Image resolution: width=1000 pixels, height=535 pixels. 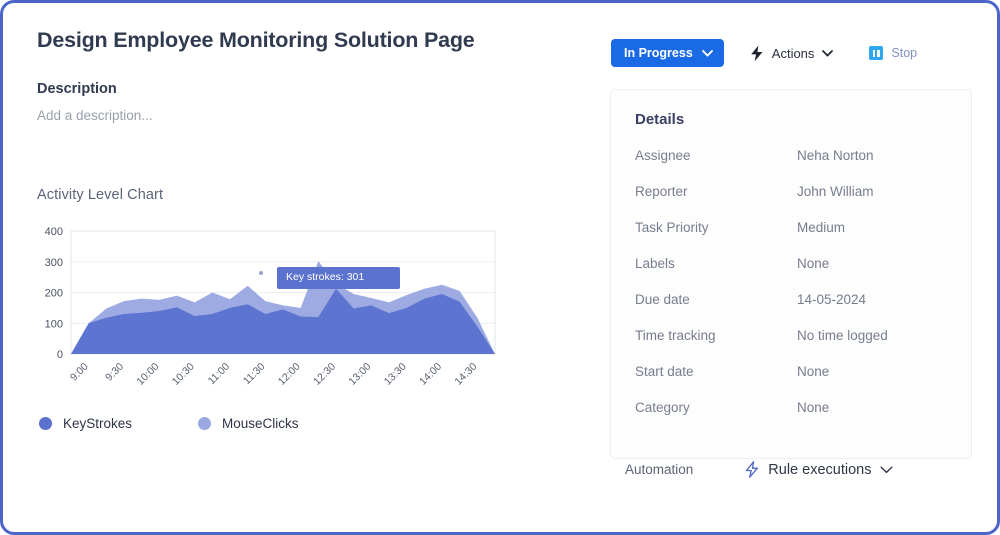 I want to click on details-heading: Details, so click(x=660, y=119).